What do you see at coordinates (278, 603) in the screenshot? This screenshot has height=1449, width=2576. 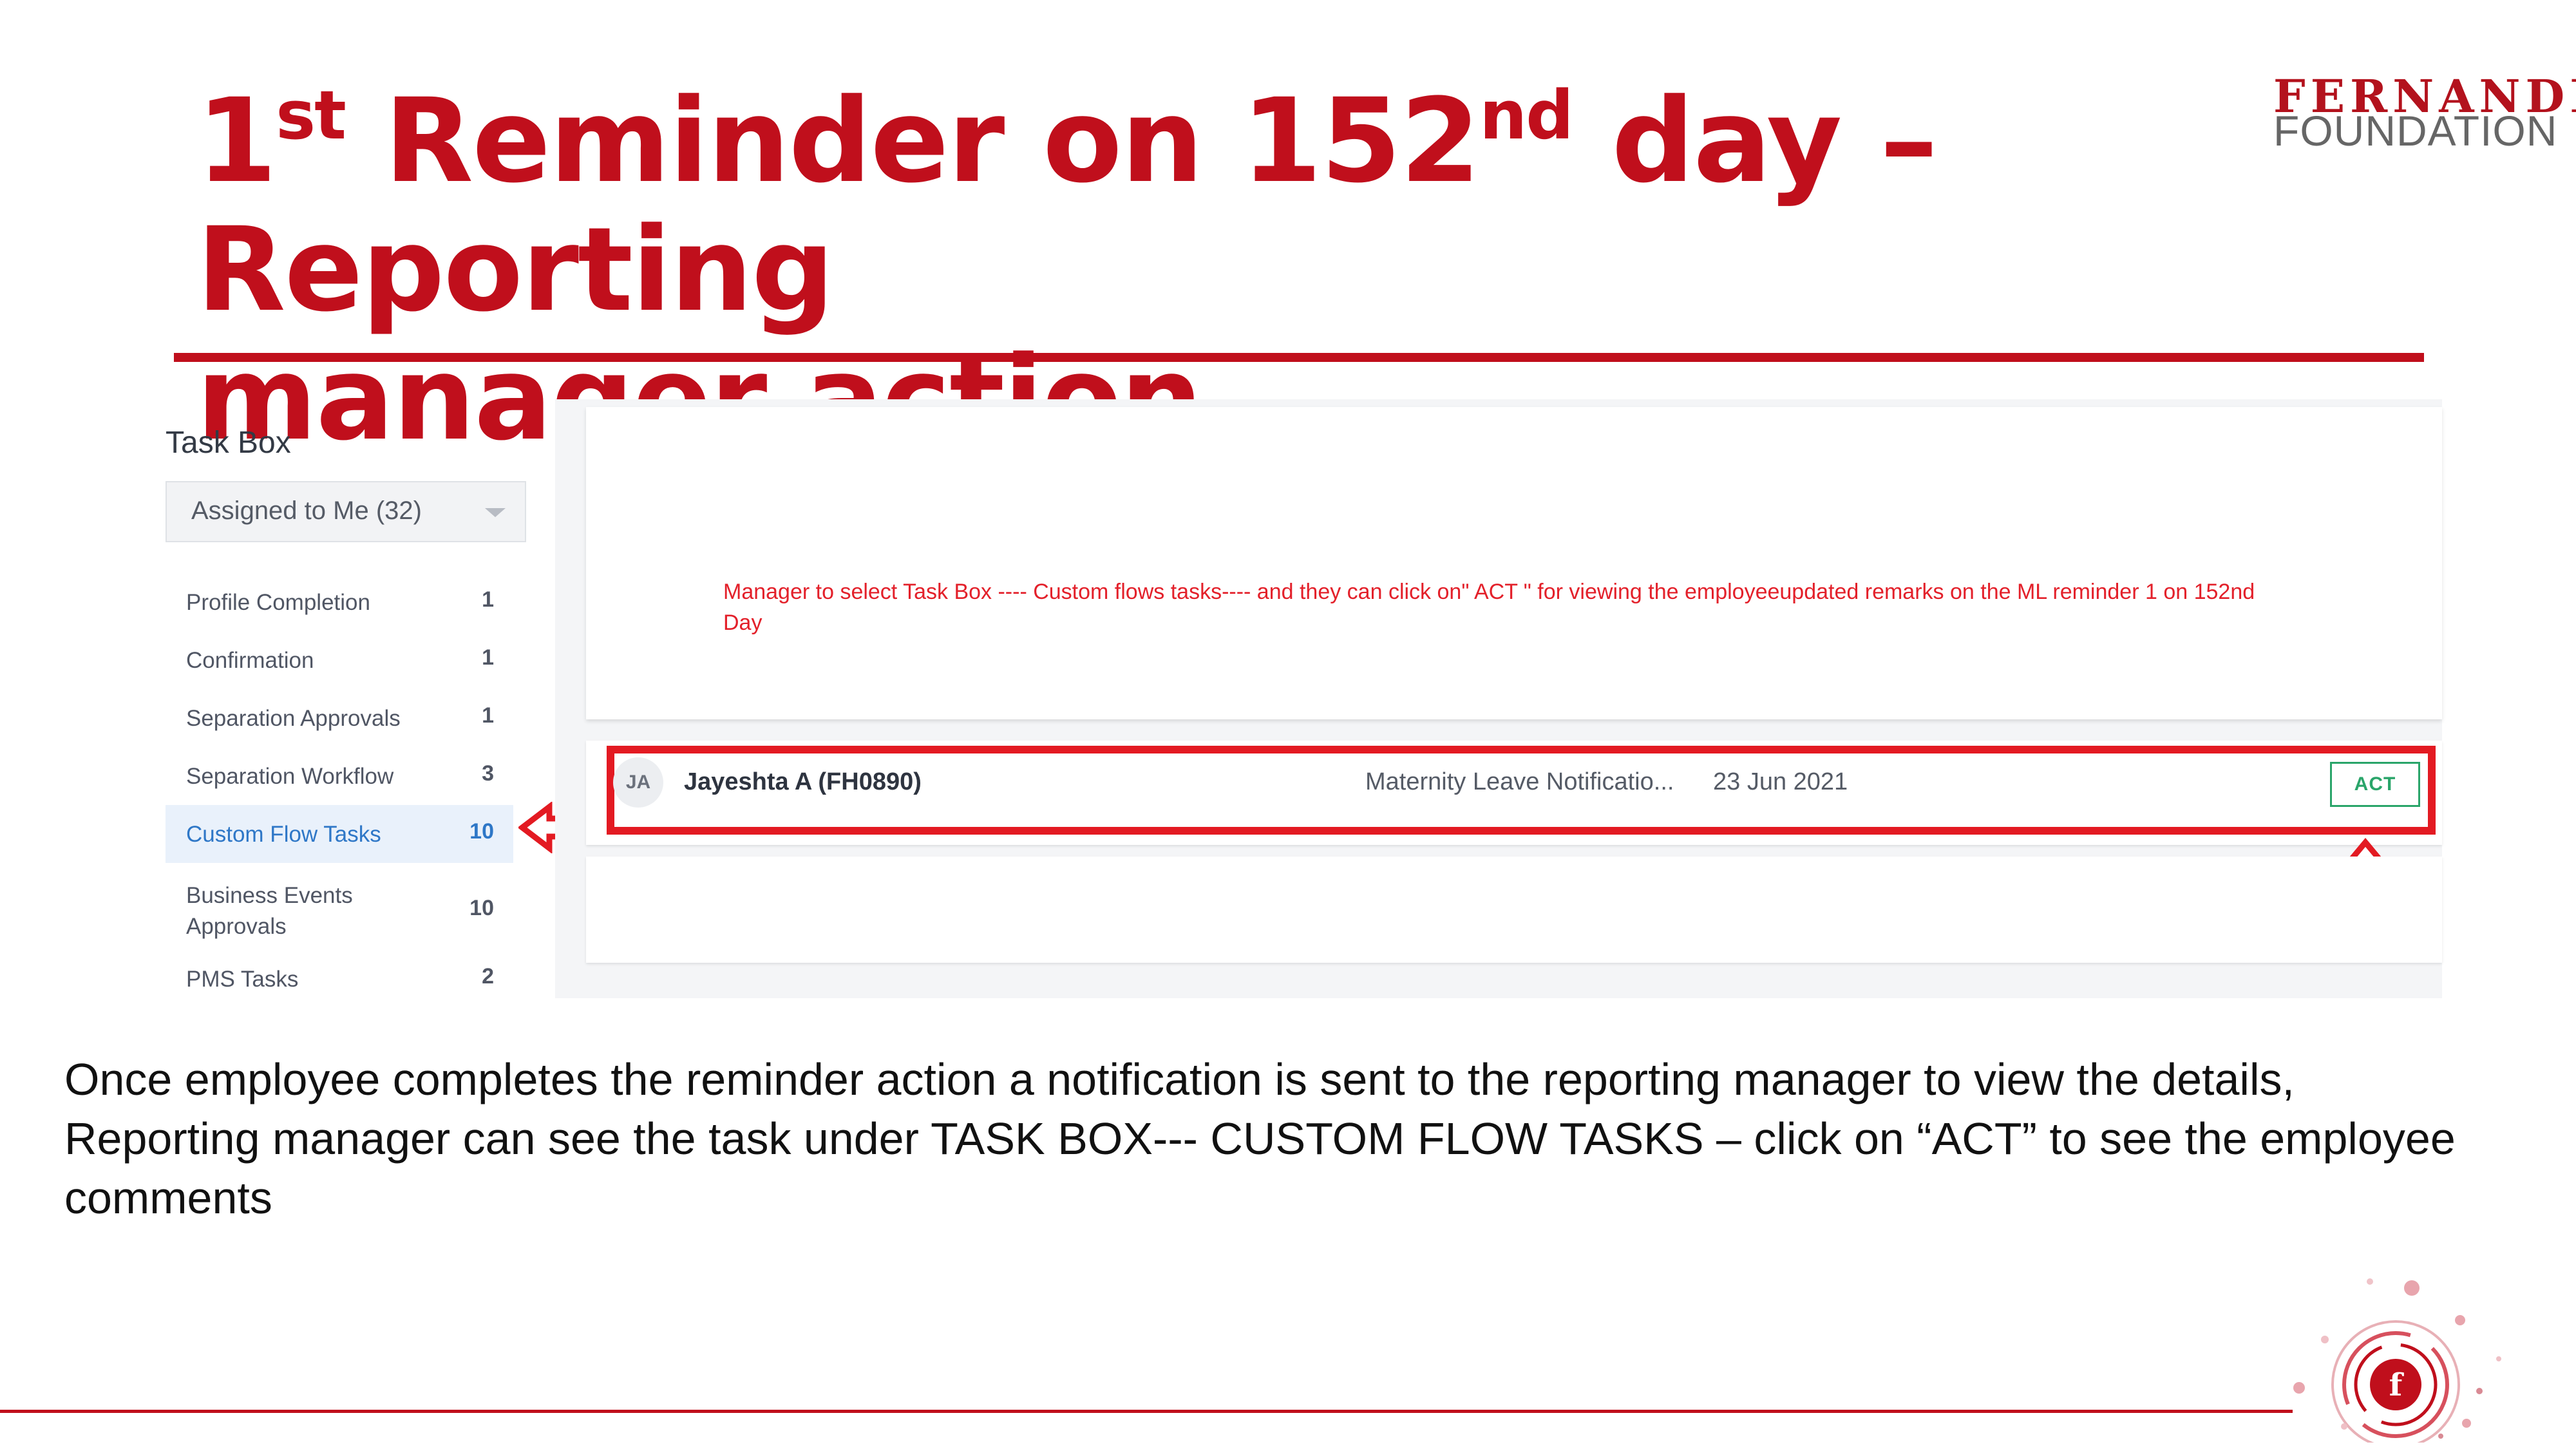 I see `sidebar-item-label: Profile Completion` at bounding box center [278, 603].